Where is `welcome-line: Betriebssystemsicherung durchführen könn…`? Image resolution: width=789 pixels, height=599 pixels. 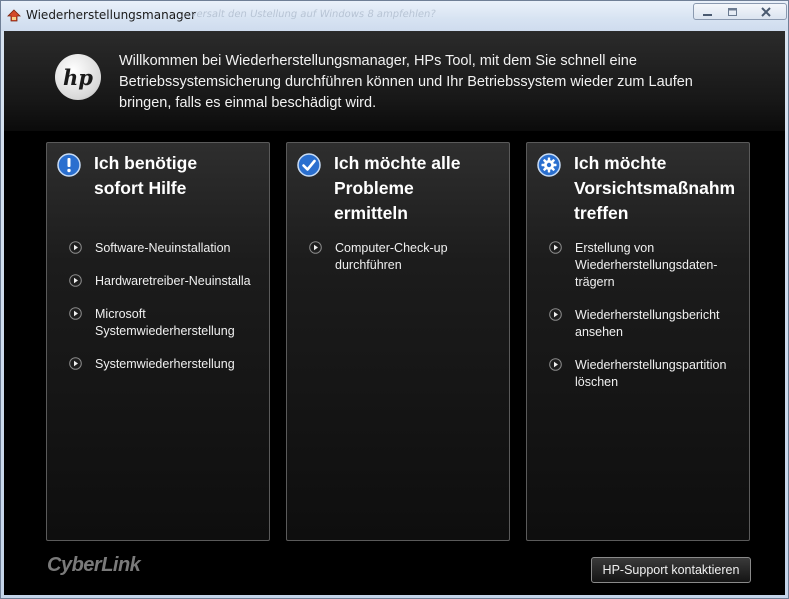
welcome-line: Betriebssystemsicherung durchführen könn… is located at coordinates (406, 82).